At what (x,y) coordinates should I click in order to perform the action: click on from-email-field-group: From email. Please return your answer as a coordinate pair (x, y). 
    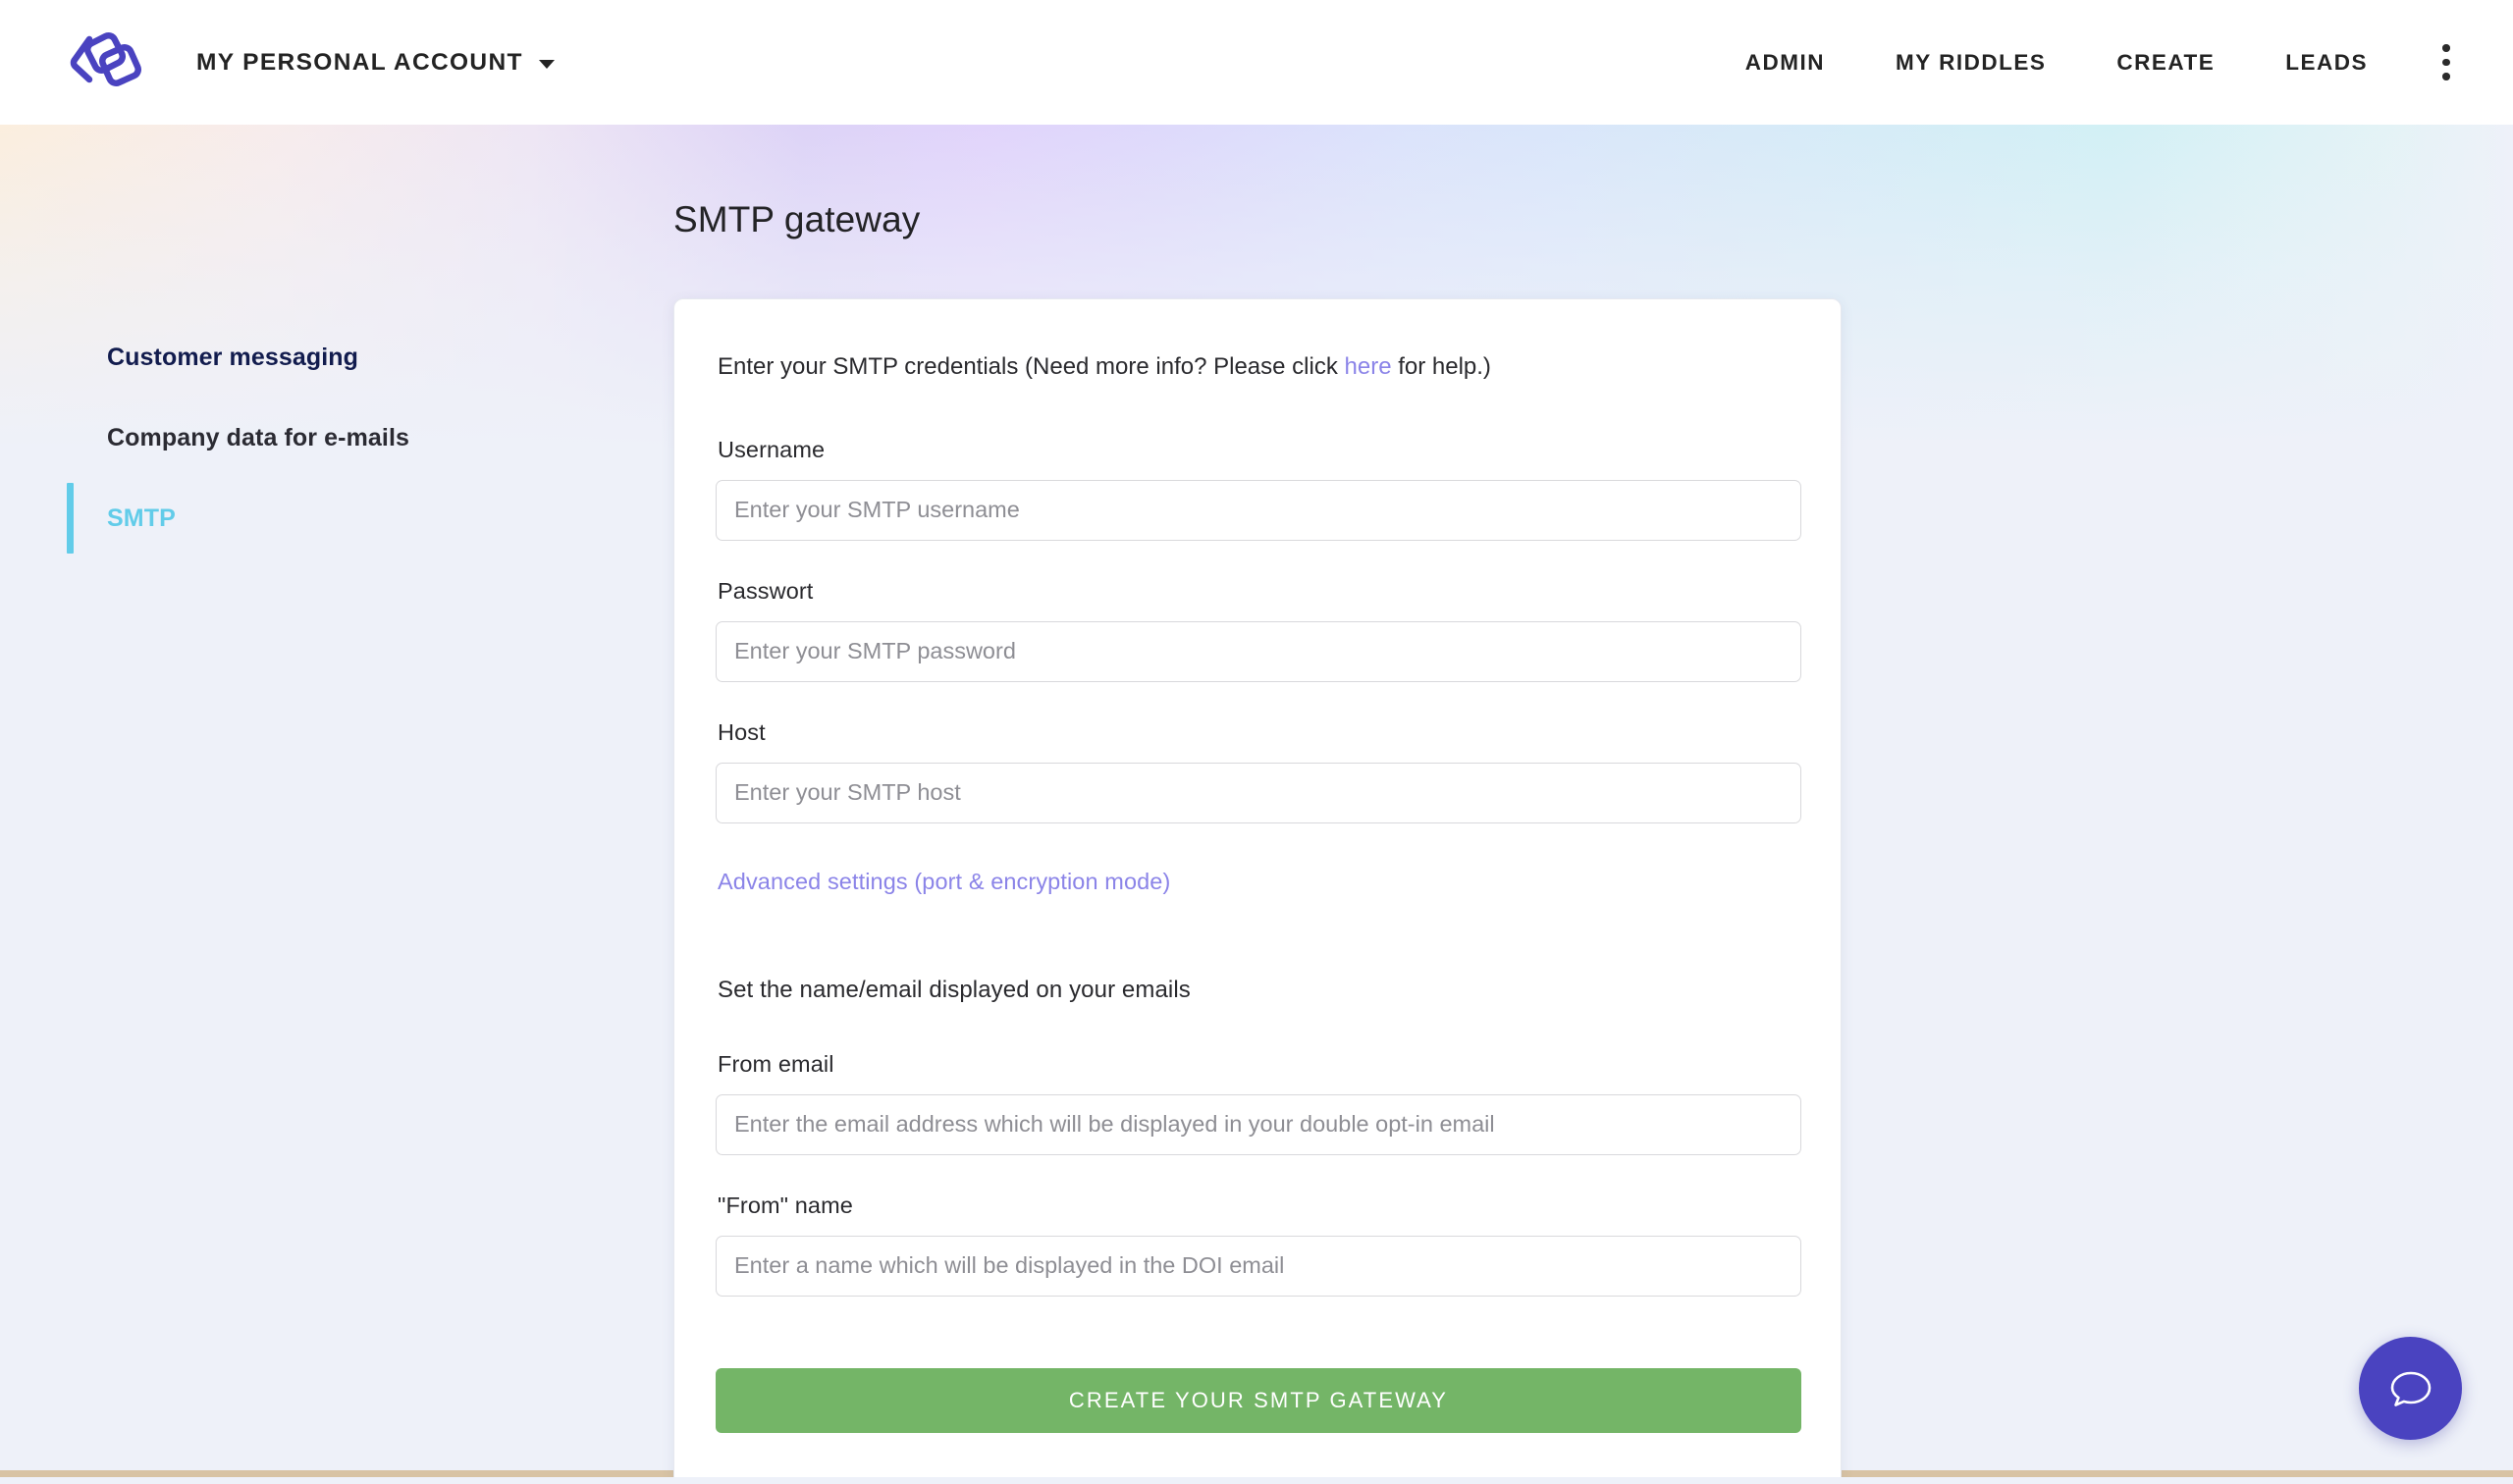
    Looking at the image, I should click on (1259, 1103).